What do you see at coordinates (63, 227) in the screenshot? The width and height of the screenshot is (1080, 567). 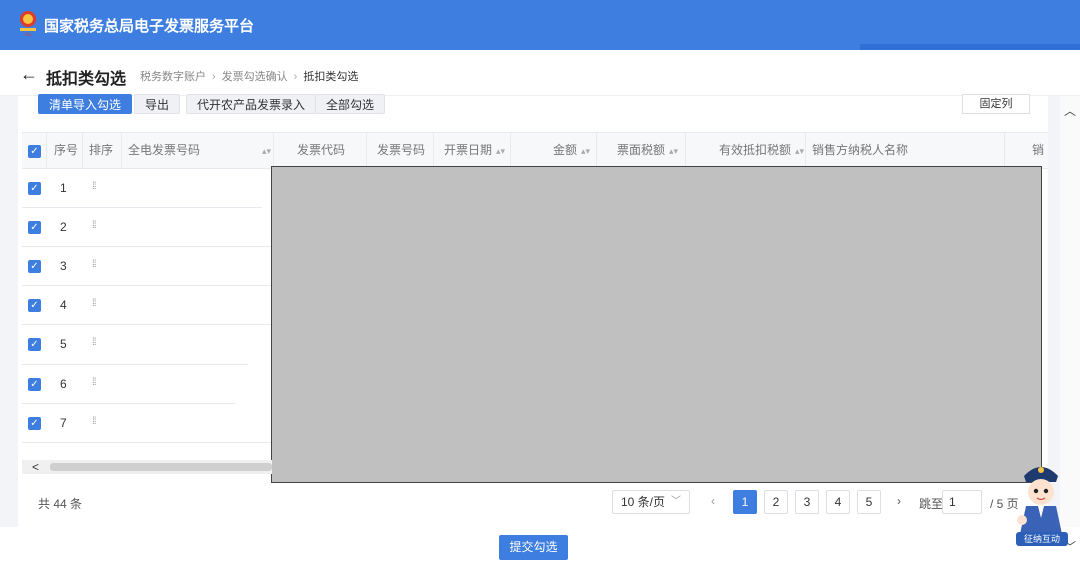 I see `row-index: 2` at bounding box center [63, 227].